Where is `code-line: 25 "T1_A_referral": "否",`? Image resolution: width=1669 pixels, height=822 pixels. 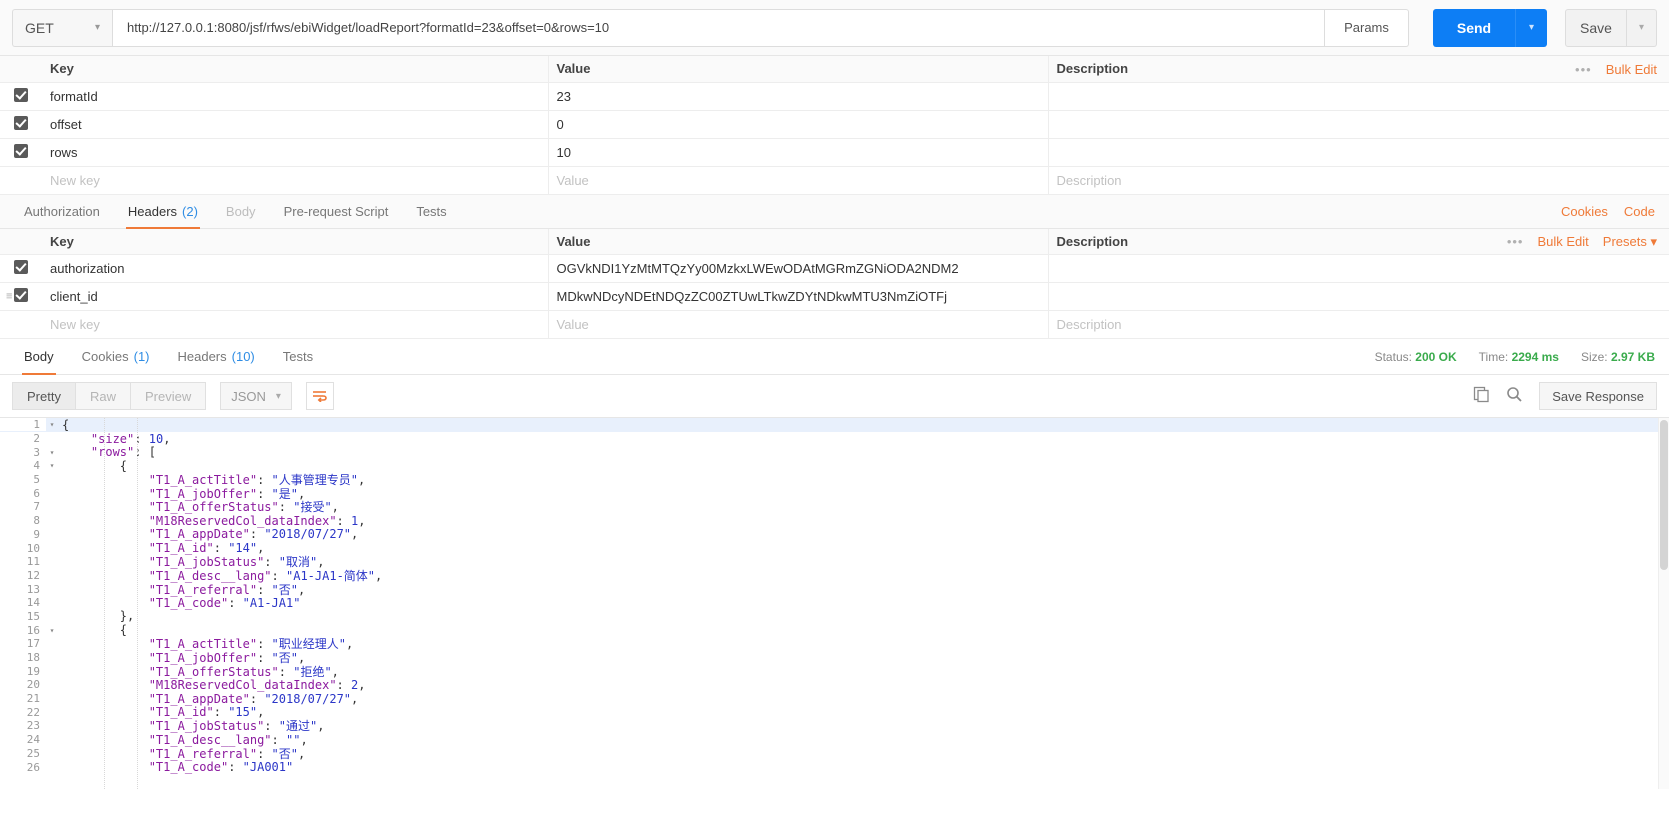
code-line: 25 "T1_A_referral": "否", is located at coordinates (834, 753).